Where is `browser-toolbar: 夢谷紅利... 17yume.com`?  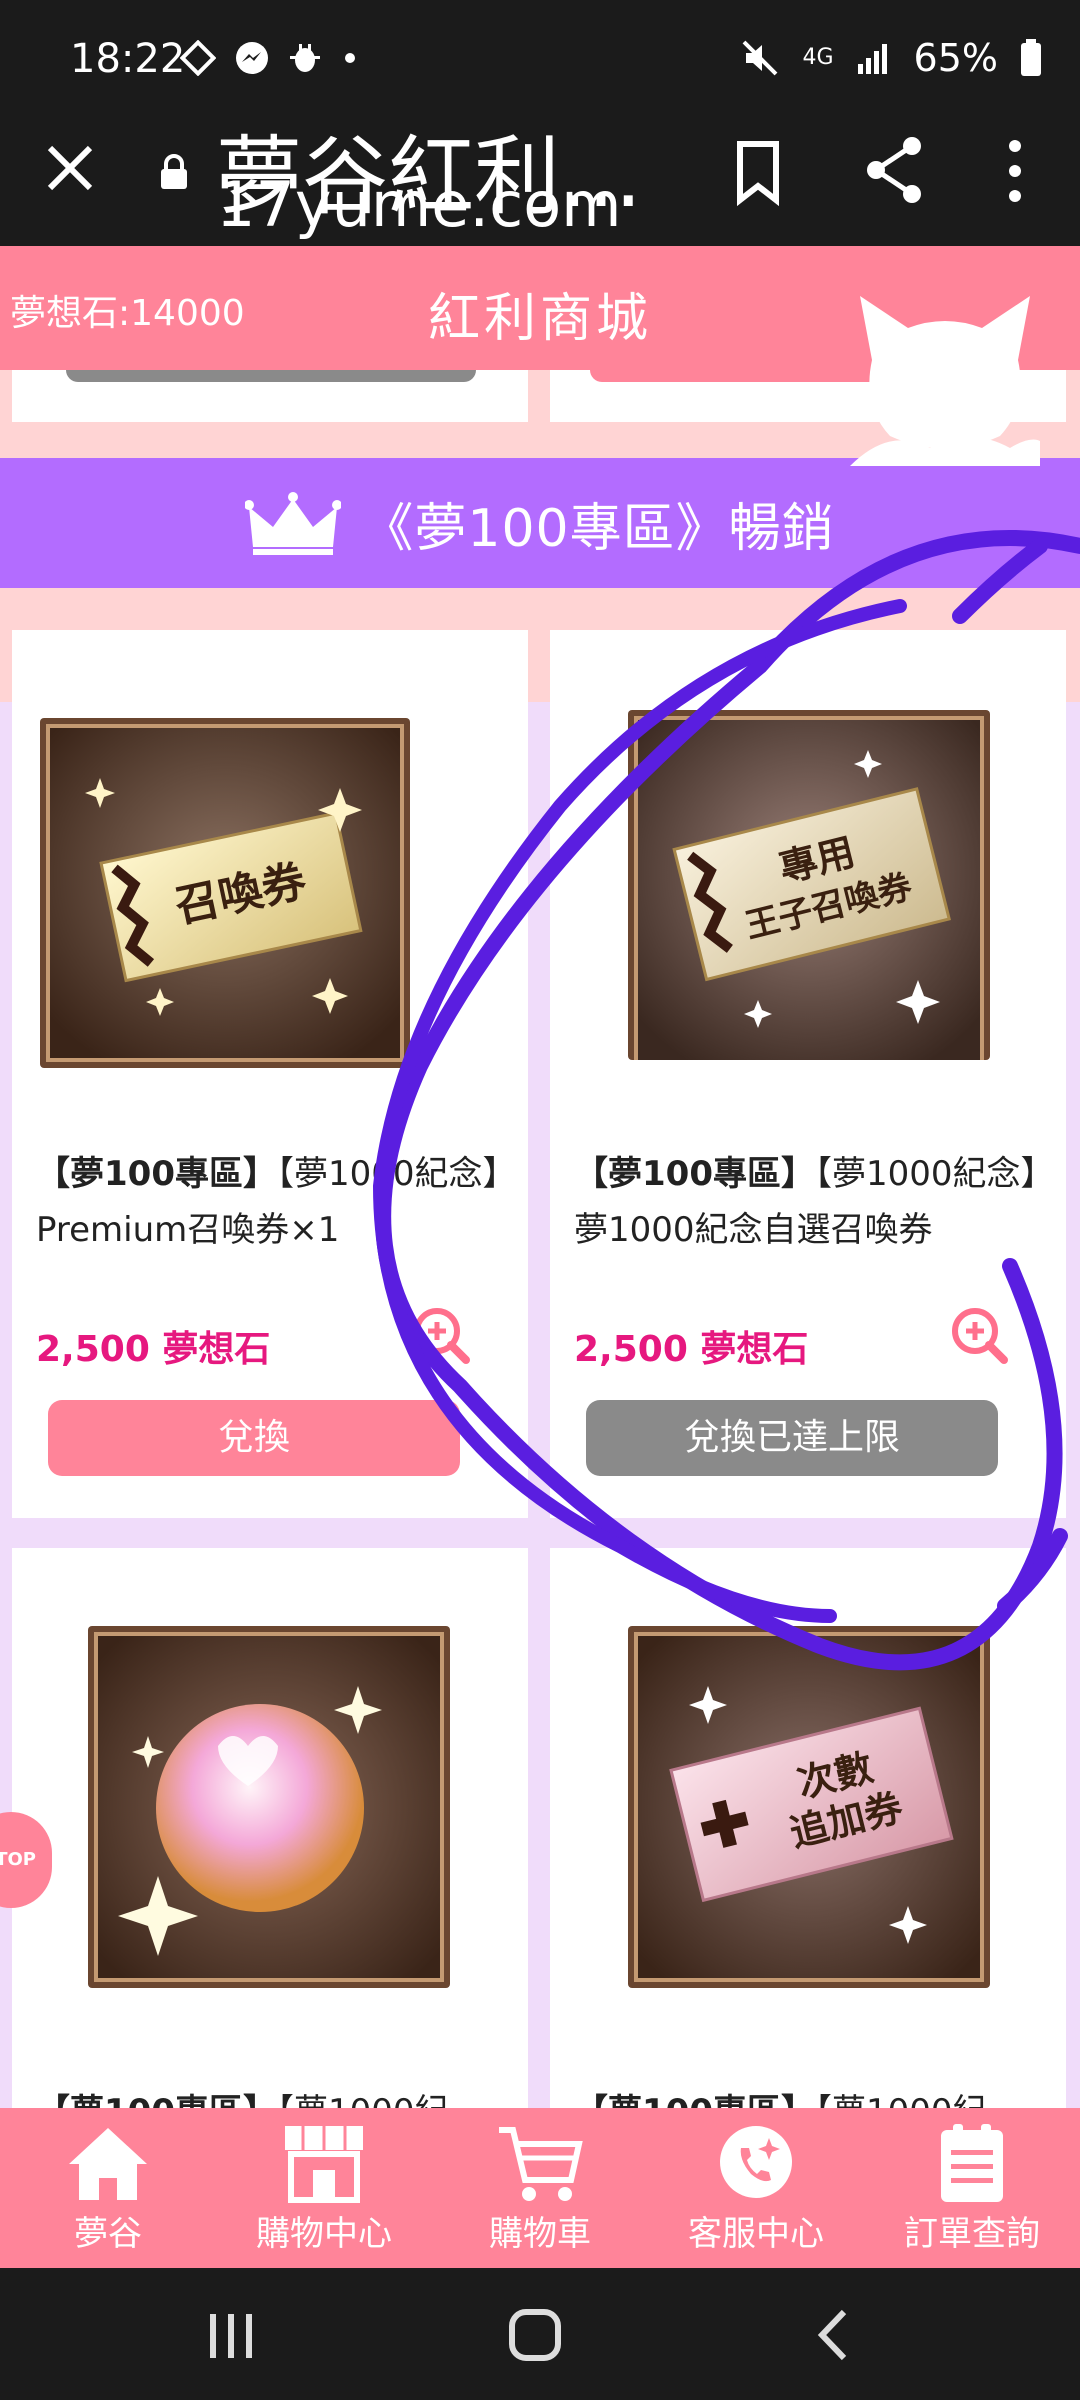 browser-toolbar: 夢谷紅利... 17yume.com is located at coordinates (540, 182).